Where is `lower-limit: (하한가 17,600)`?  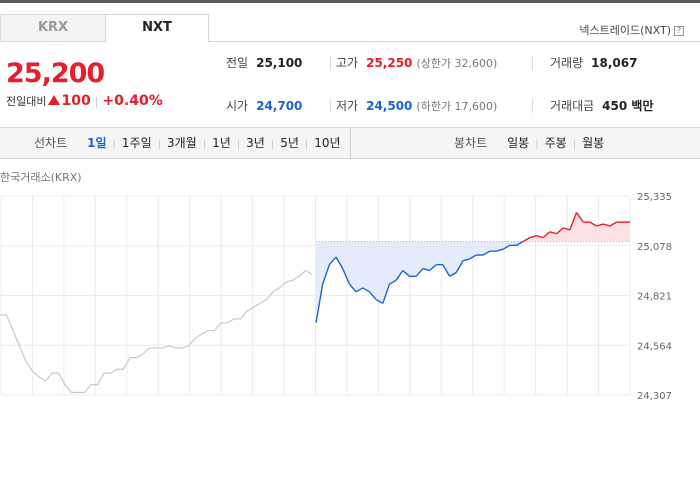 lower-limit: (하한가 17,600) is located at coordinates (457, 106).